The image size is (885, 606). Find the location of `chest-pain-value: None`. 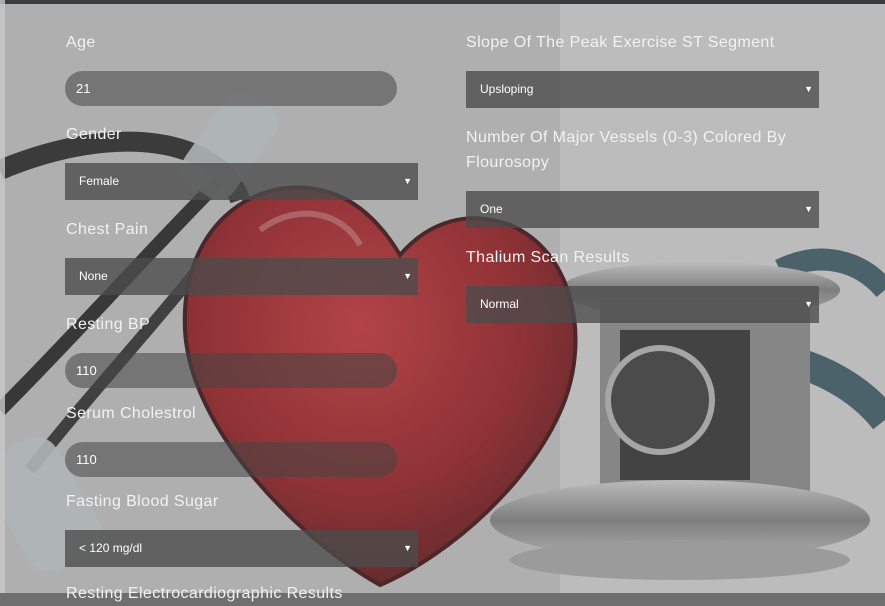

chest-pain-value: None is located at coordinates (93, 276).